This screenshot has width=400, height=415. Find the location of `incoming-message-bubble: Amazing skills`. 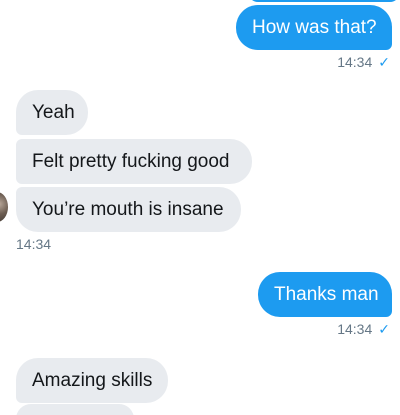

incoming-message-bubble: Amazing skills is located at coordinates (92, 380).